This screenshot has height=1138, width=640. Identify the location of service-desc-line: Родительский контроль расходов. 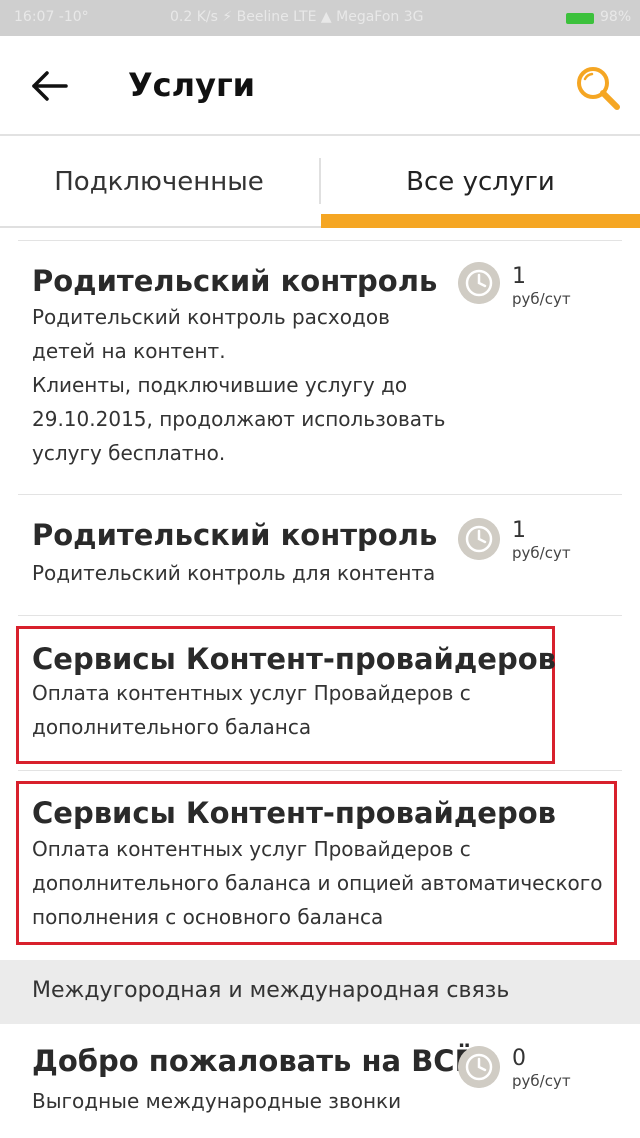
(211, 317).